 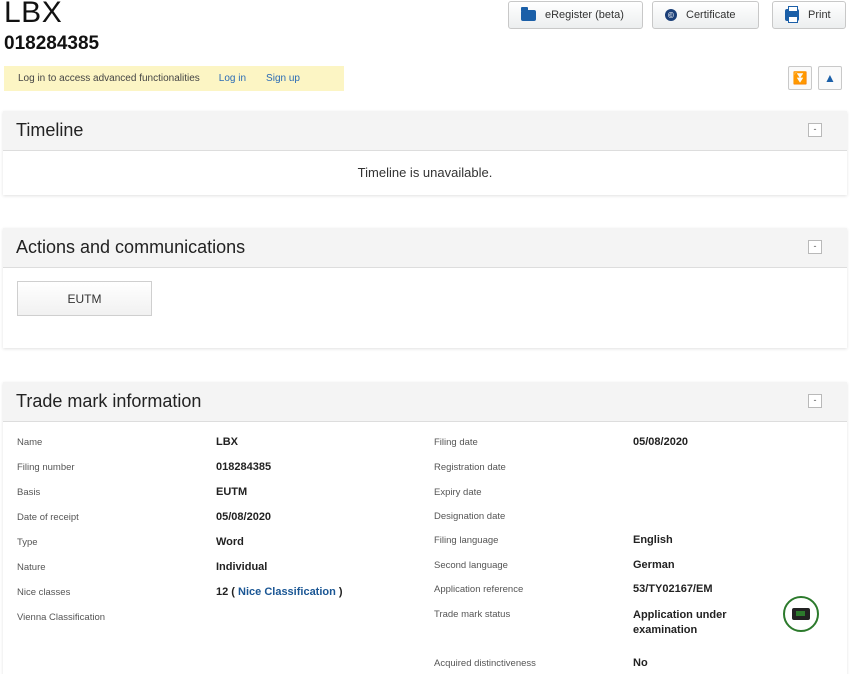 What do you see at coordinates (48, 517) in the screenshot?
I see `field-date-of-receipt-label: Date of receipt` at bounding box center [48, 517].